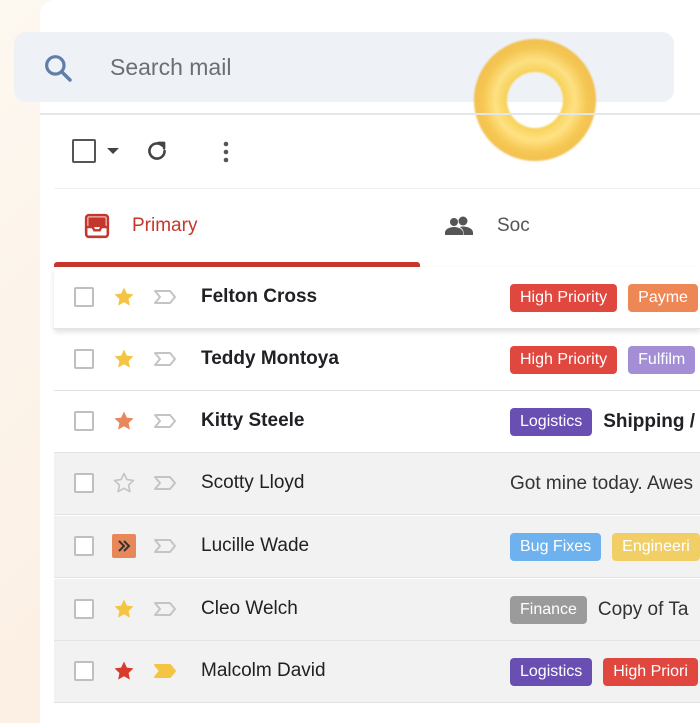 This screenshot has width=700, height=723. I want to click on label-chip: Finance, so click(548, 610).